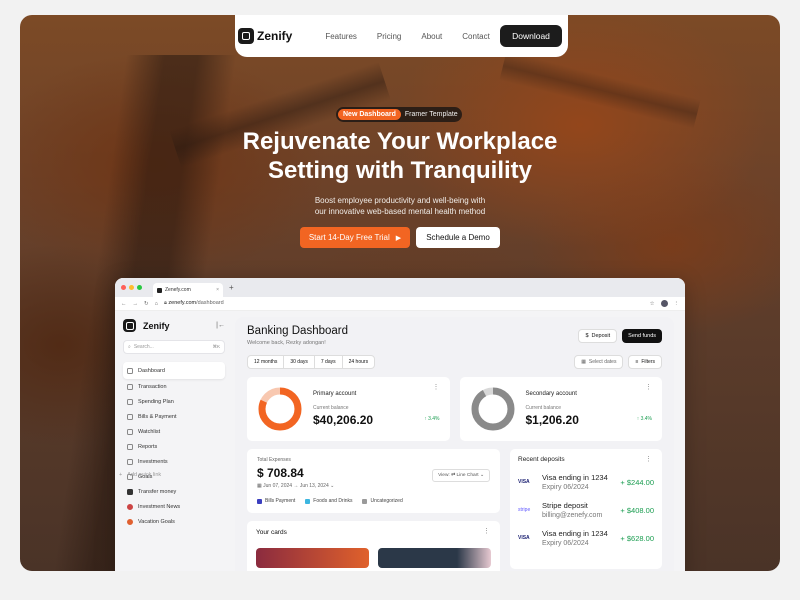  I want to click on dashboard-icon, so click(130, 370).